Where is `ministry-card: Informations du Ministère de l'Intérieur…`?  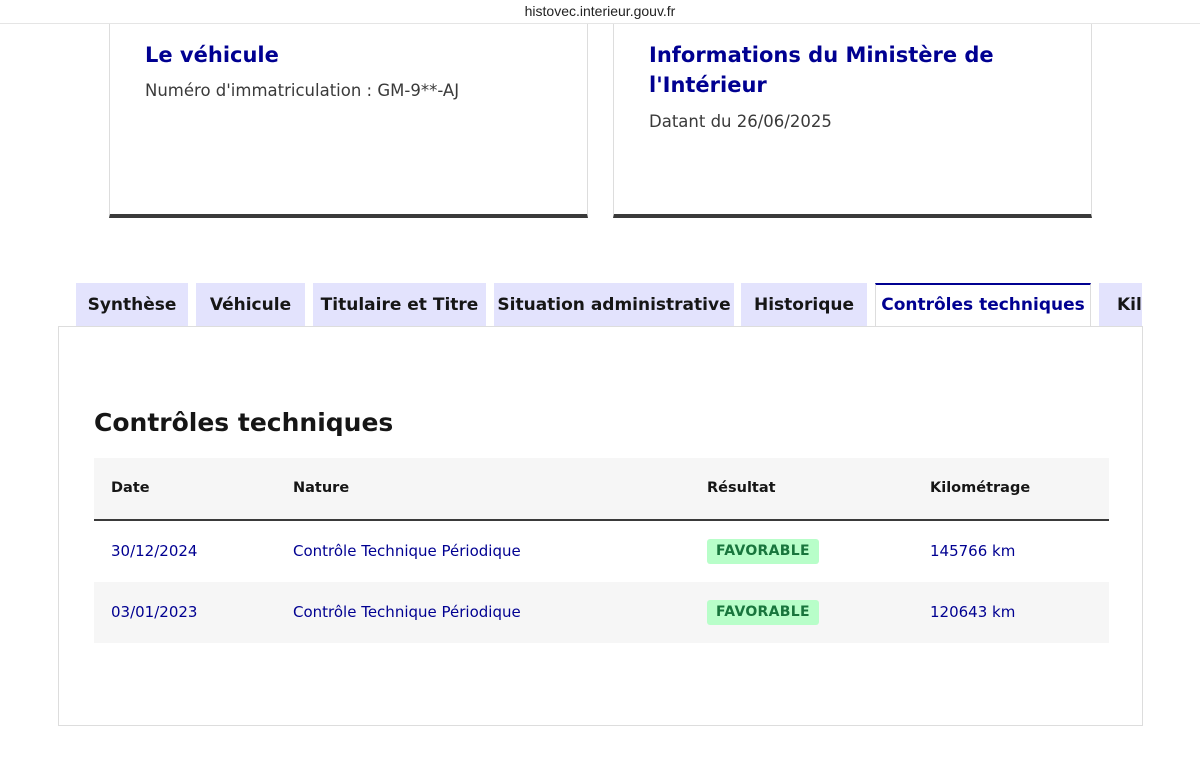
ministry-card: Informations du Ministère de l'Intérieur… is located at coordinates (852, 121).